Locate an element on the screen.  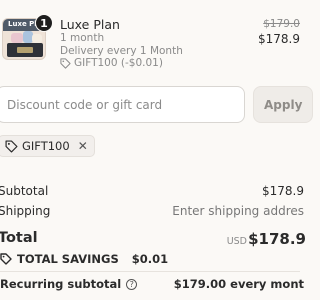
product-name: Luxe Plan is located at coordinates (90, 24).